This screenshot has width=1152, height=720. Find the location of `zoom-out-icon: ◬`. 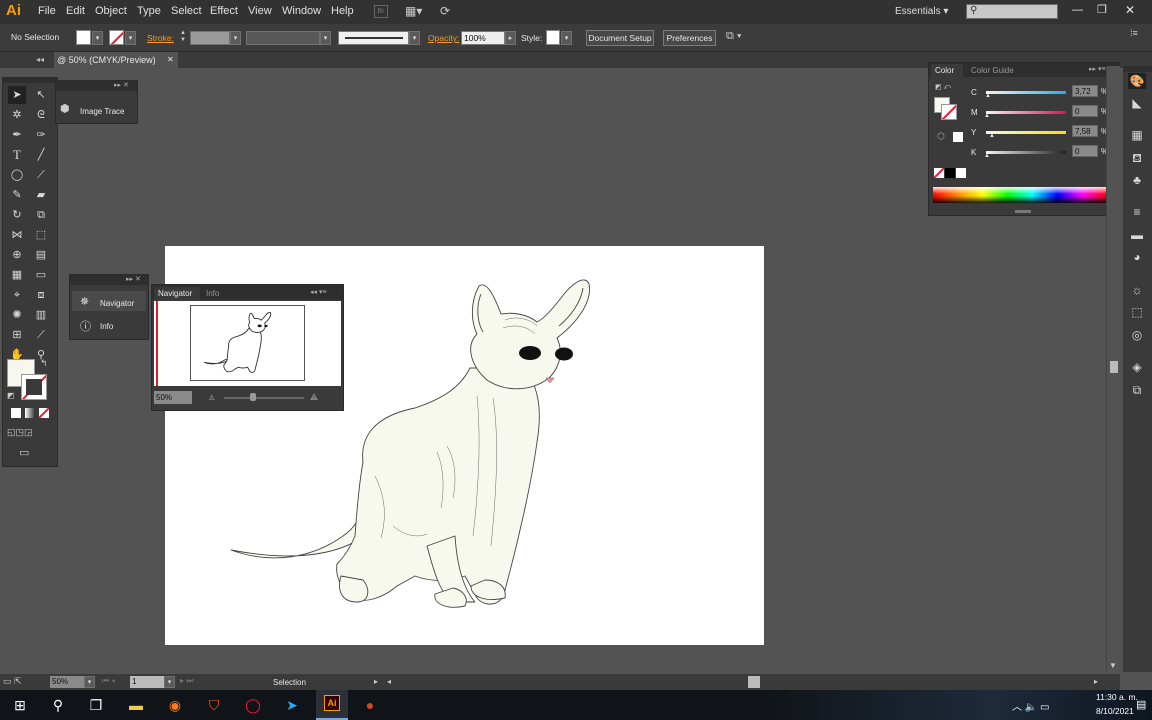

zoom-out-icon: ◬ is located at coordinates (211, 397).